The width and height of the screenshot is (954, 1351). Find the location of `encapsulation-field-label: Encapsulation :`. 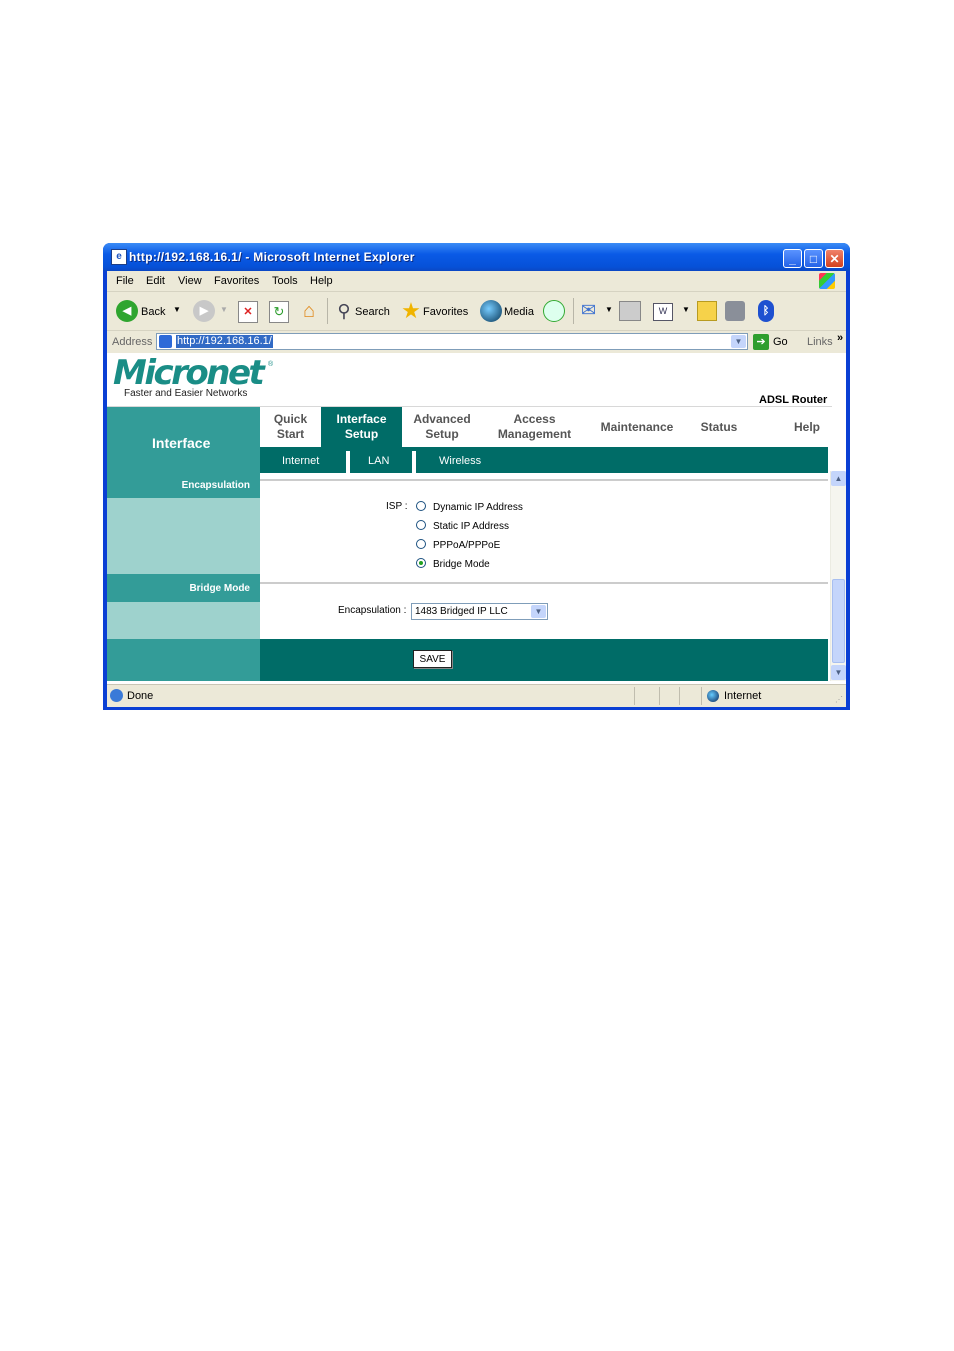

encapsulation-field-label: Encapsulation : is located at coordinates (372, 610).